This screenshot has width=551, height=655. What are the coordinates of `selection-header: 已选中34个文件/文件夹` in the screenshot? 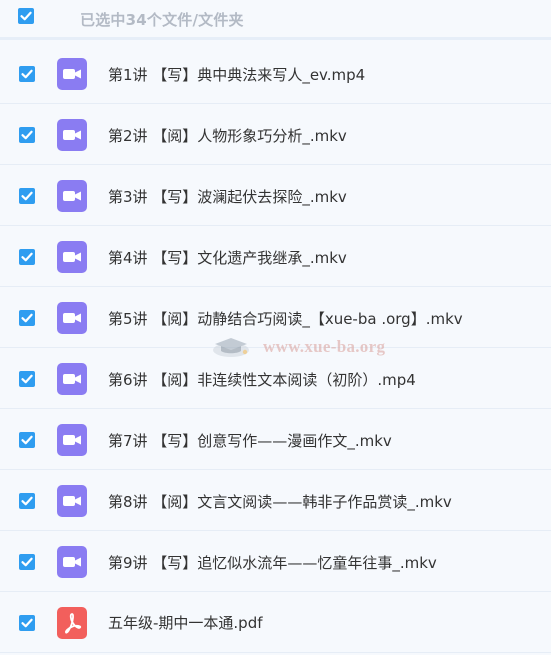 It's located at (275, 20).